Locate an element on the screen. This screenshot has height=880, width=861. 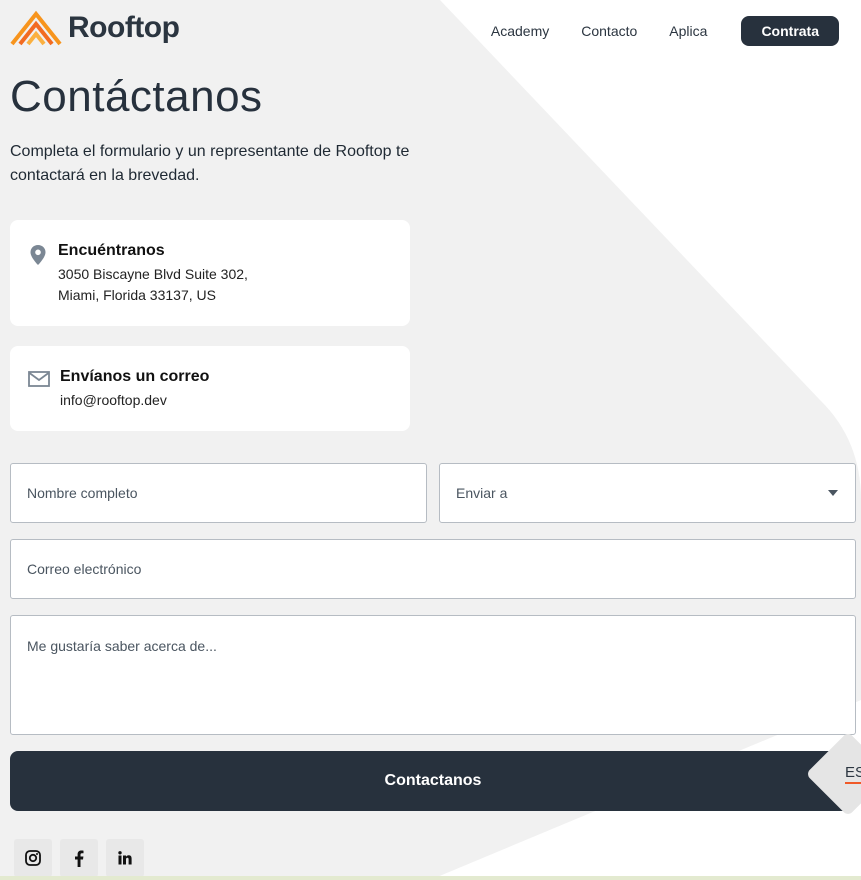
facebook-link is located at coordinates (79, 858).